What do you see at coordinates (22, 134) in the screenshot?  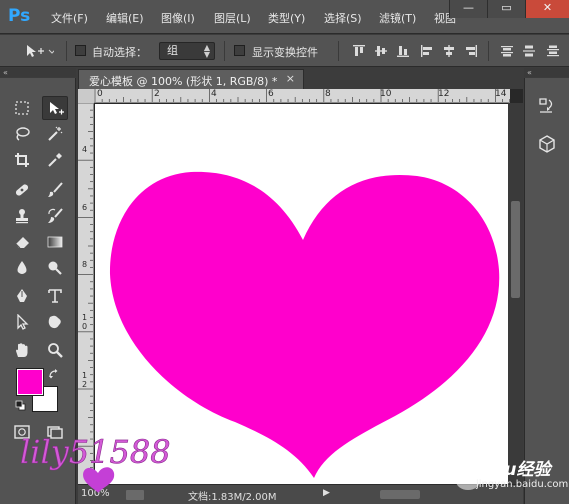 I see `lasso-tool` at bounding box center [22, 134].